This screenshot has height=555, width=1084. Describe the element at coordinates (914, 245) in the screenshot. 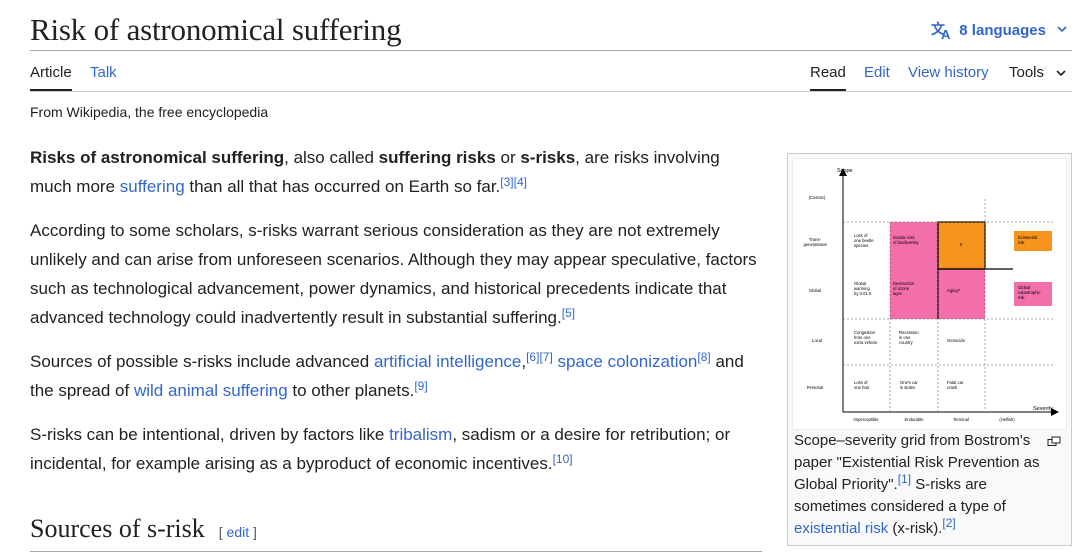

I see `cell-trans-endurable` at that location.